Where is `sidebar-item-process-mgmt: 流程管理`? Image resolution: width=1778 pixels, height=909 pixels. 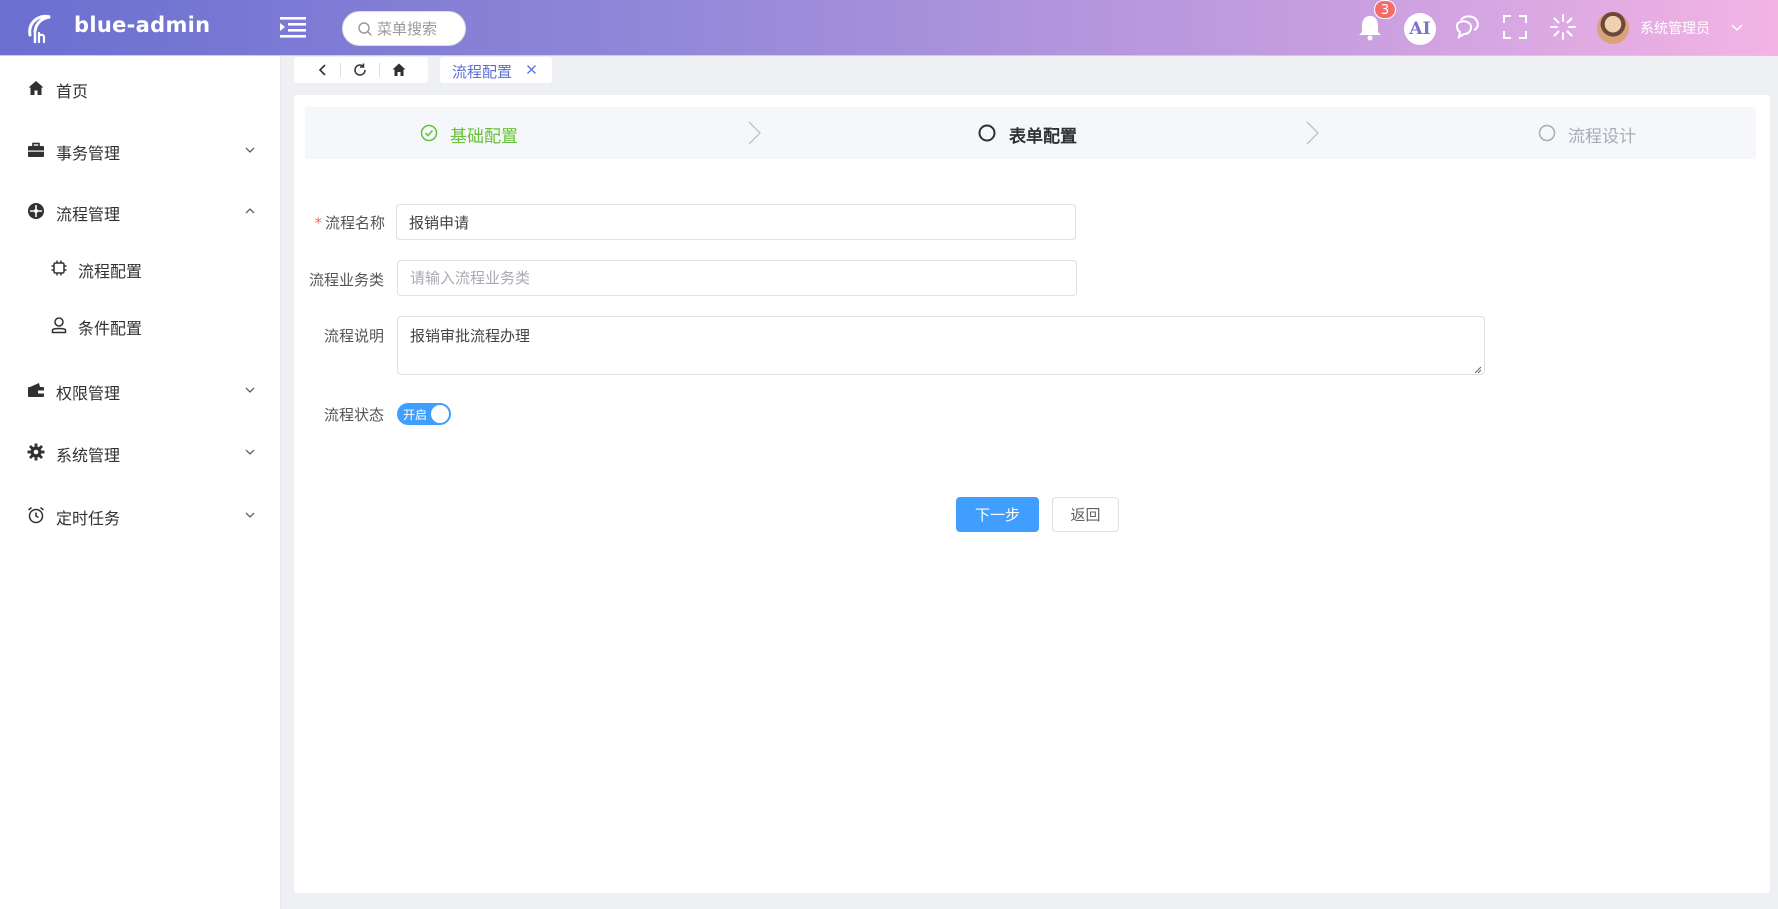 sidebar-item-process-mgmt: 流程管理 is located at coordinates (140, 211).